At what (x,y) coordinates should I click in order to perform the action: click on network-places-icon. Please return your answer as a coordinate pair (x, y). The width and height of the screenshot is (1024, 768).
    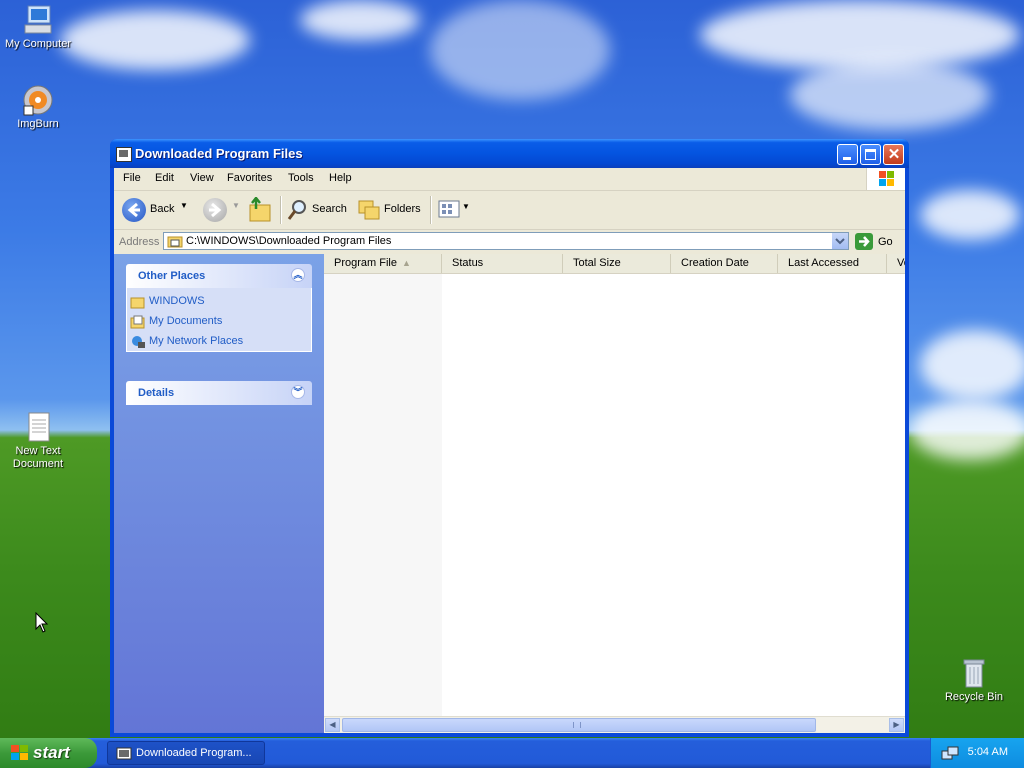
    Looking at the image, I should click on (138, 342).